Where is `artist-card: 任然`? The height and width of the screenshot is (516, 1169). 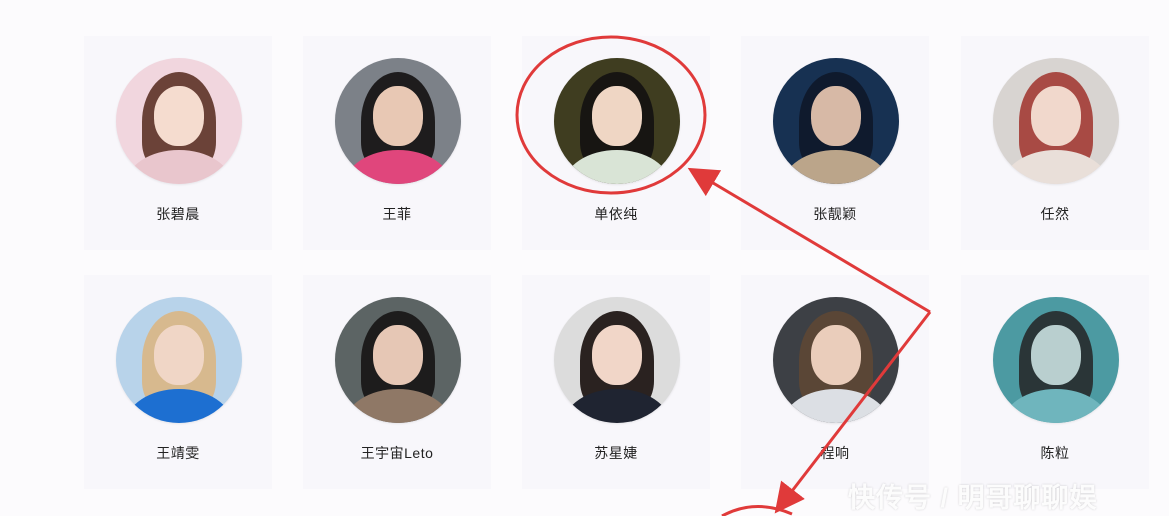
artist-card: 任然 is located at coordinates (1055, 143).